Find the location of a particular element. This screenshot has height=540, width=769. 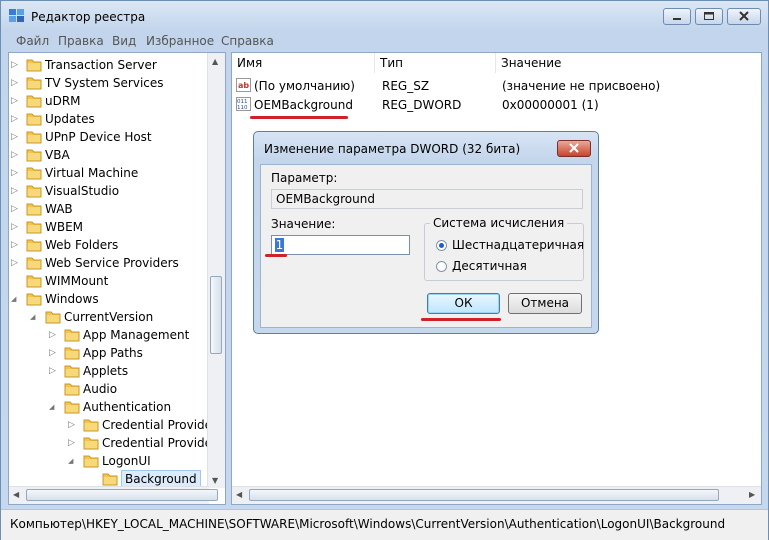

tree-item-label: App Management is located at coordinates (136, 335).